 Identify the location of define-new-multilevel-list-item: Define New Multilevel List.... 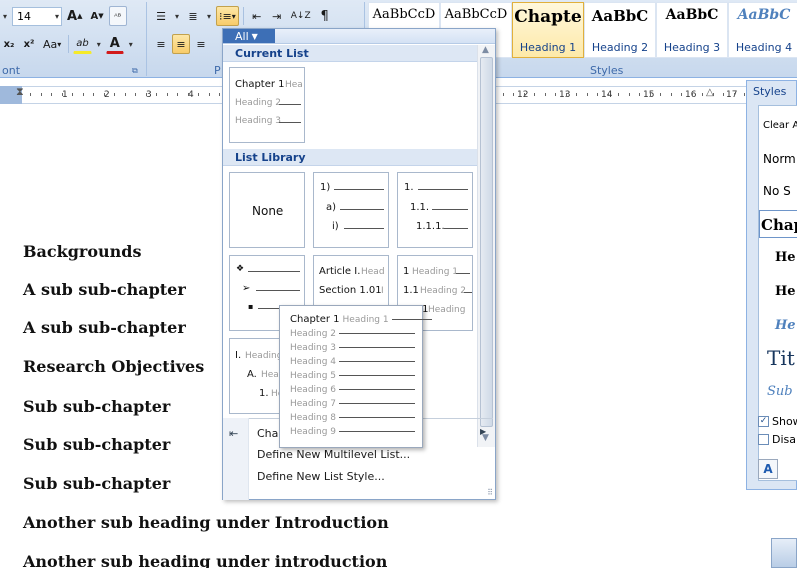
(333, 454).